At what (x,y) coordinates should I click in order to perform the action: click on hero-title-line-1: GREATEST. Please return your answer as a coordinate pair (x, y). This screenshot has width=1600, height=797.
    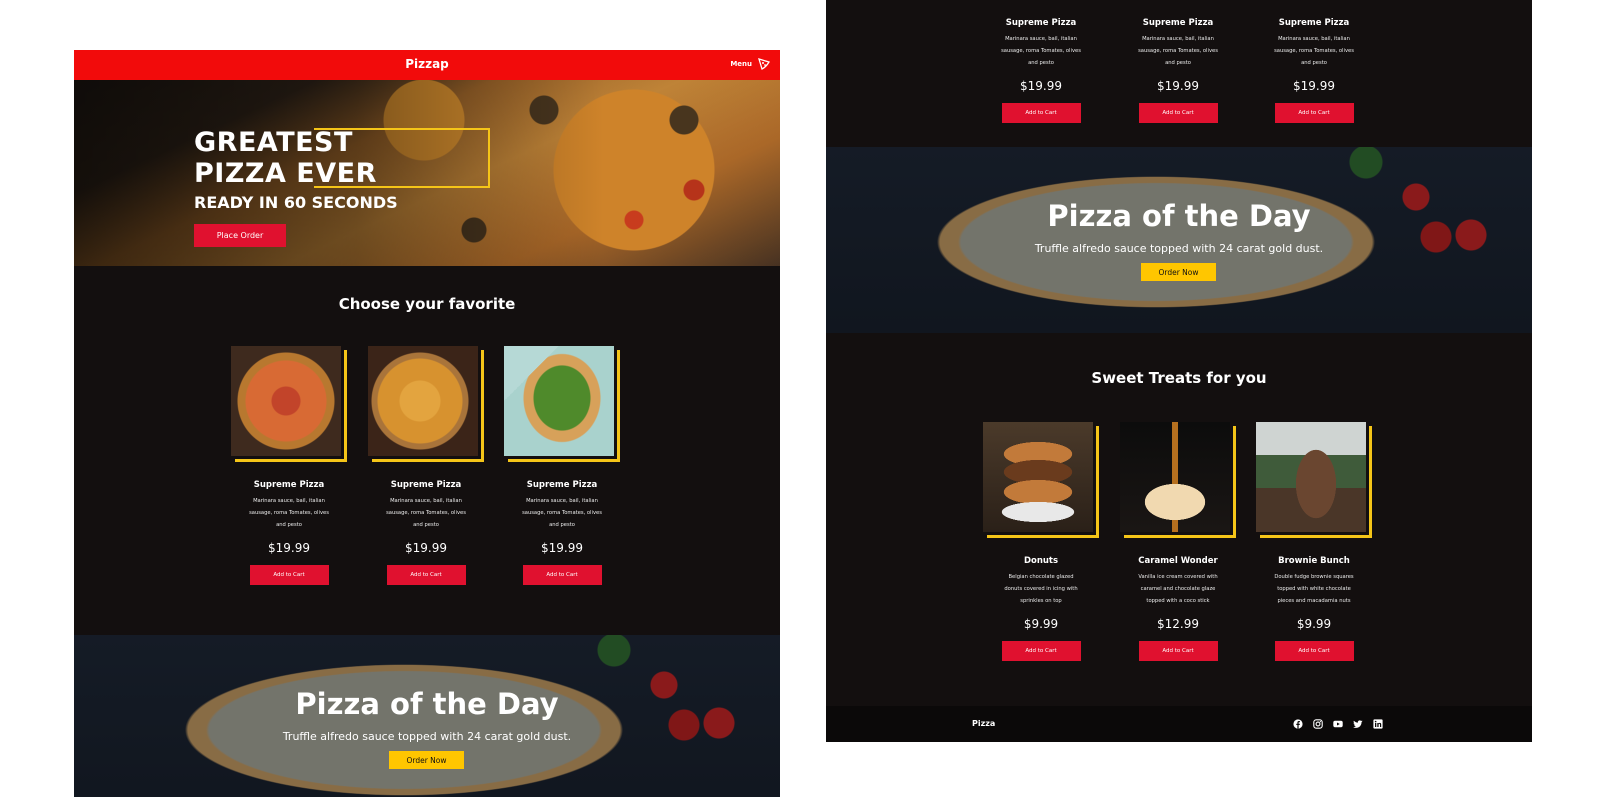
    Looking at the image, I should click on (273, 142).